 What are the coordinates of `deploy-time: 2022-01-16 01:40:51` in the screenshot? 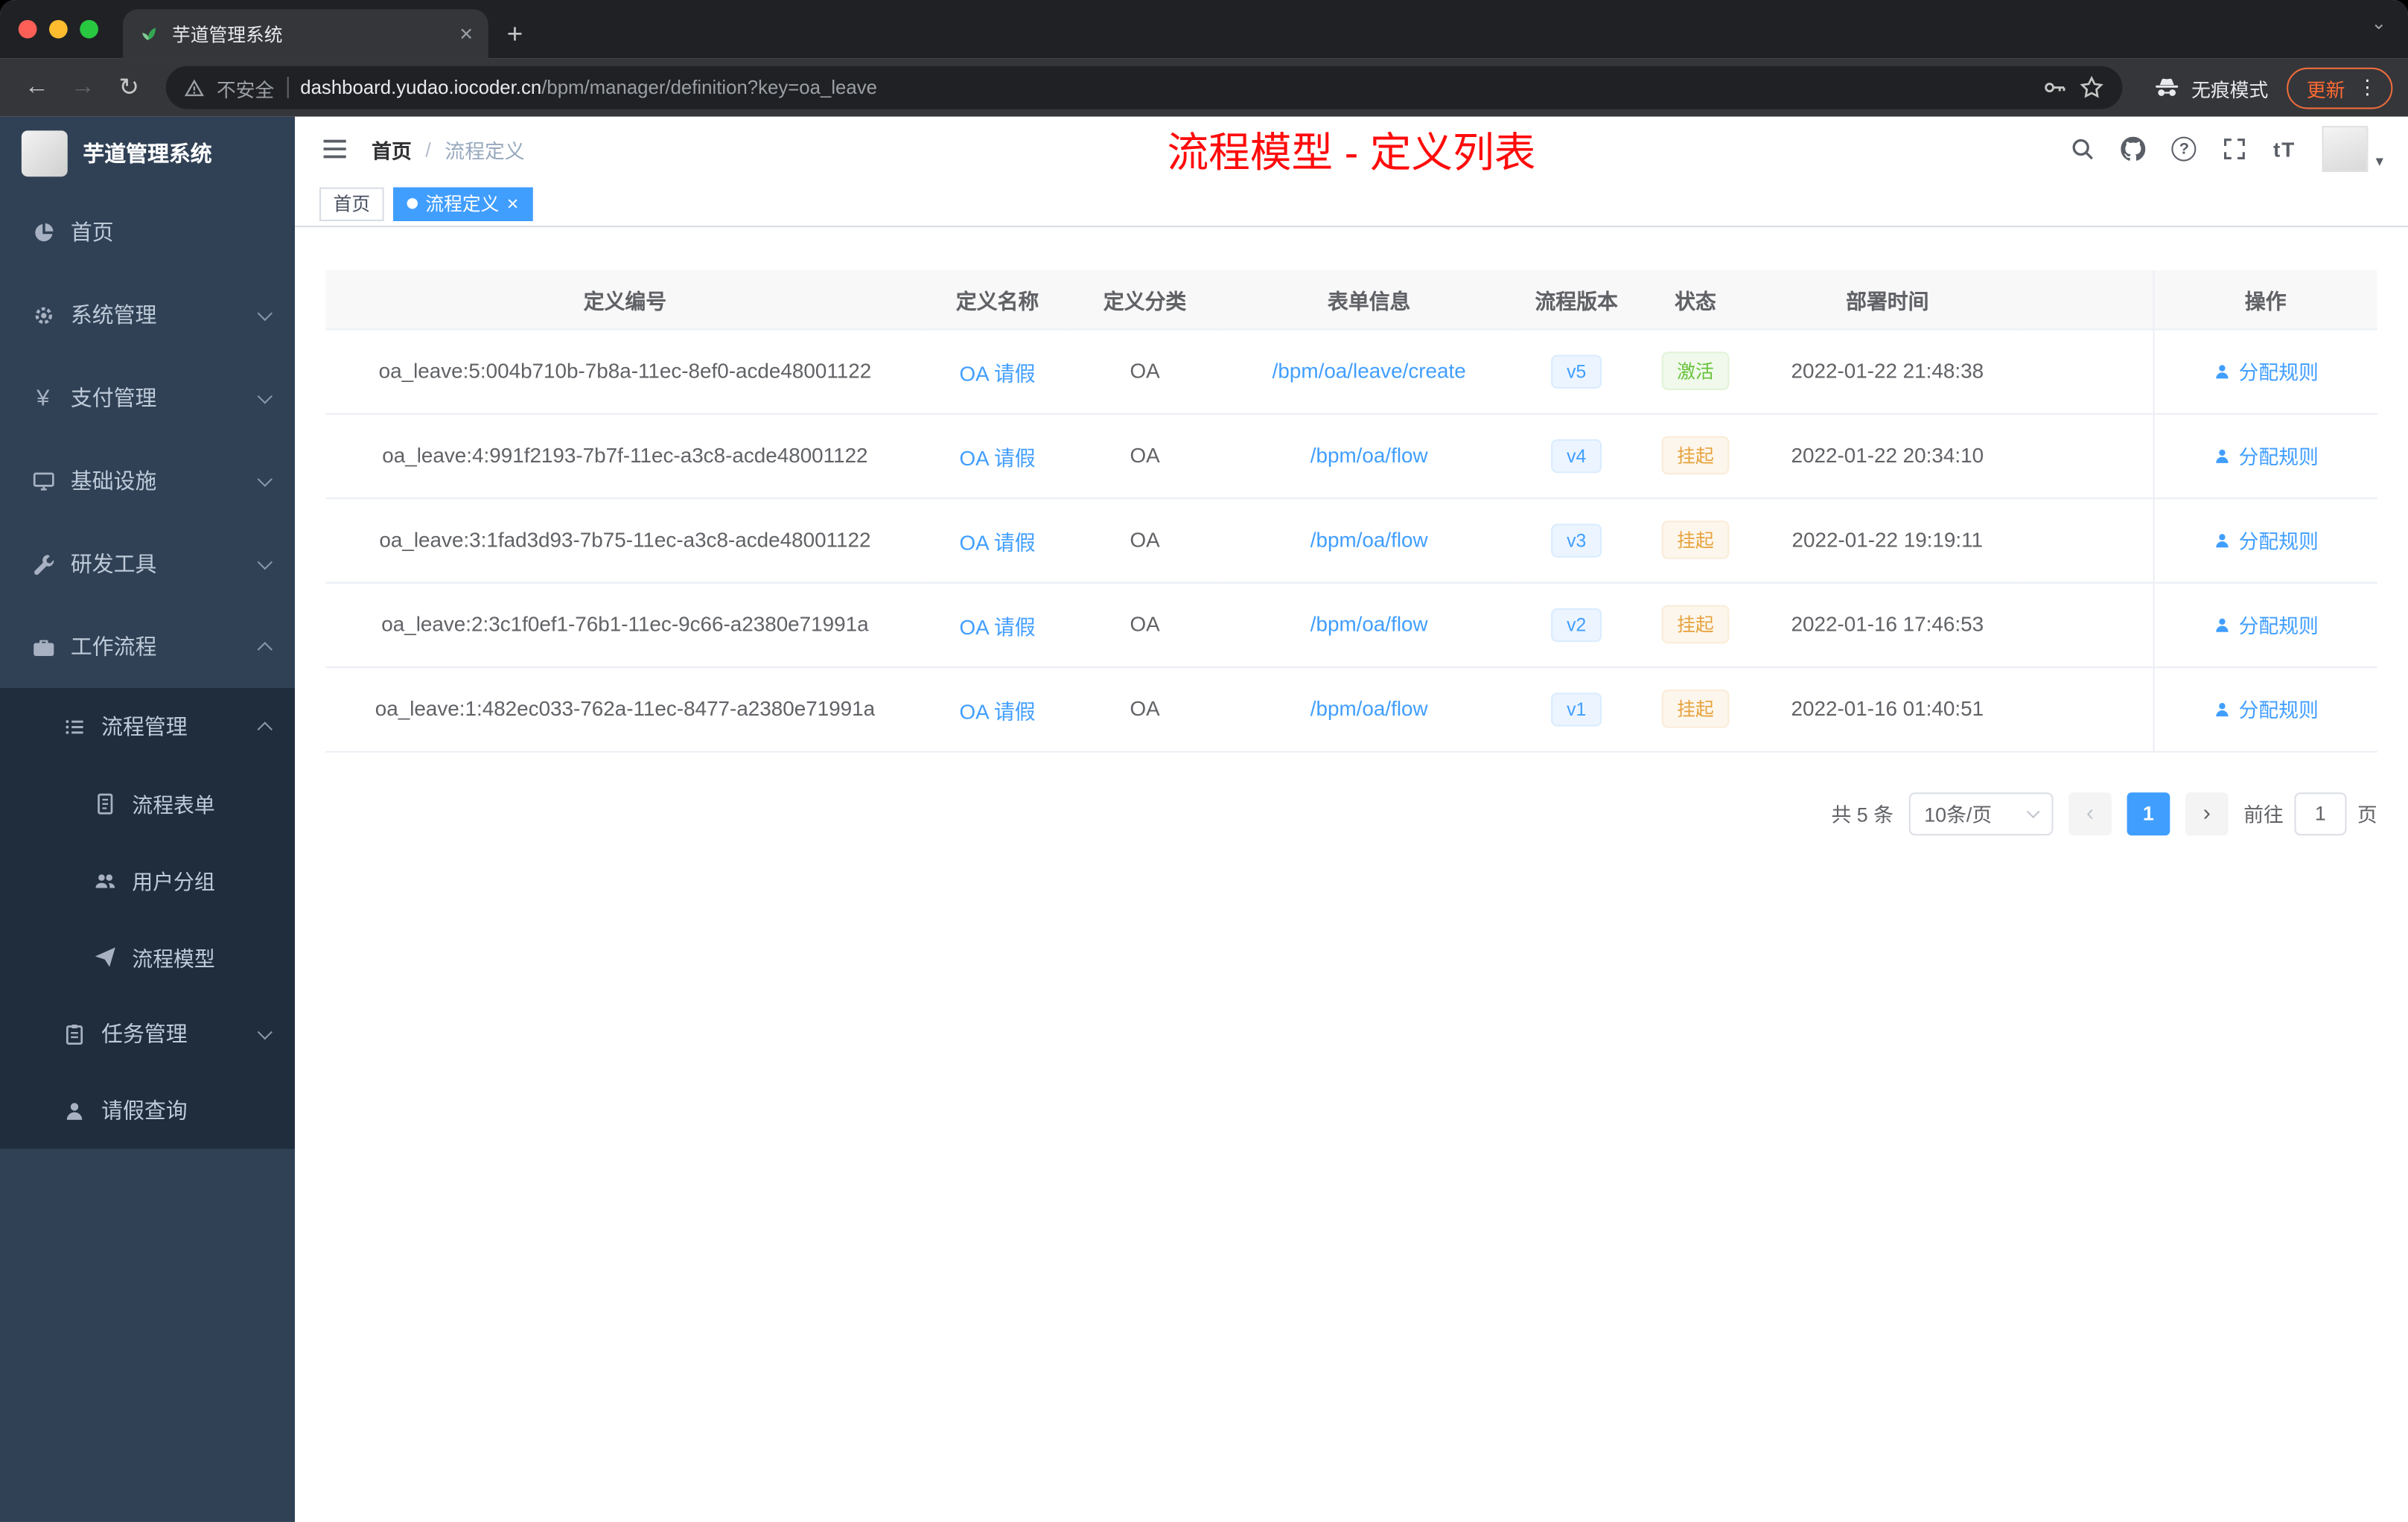 It's located at (1887, 709).